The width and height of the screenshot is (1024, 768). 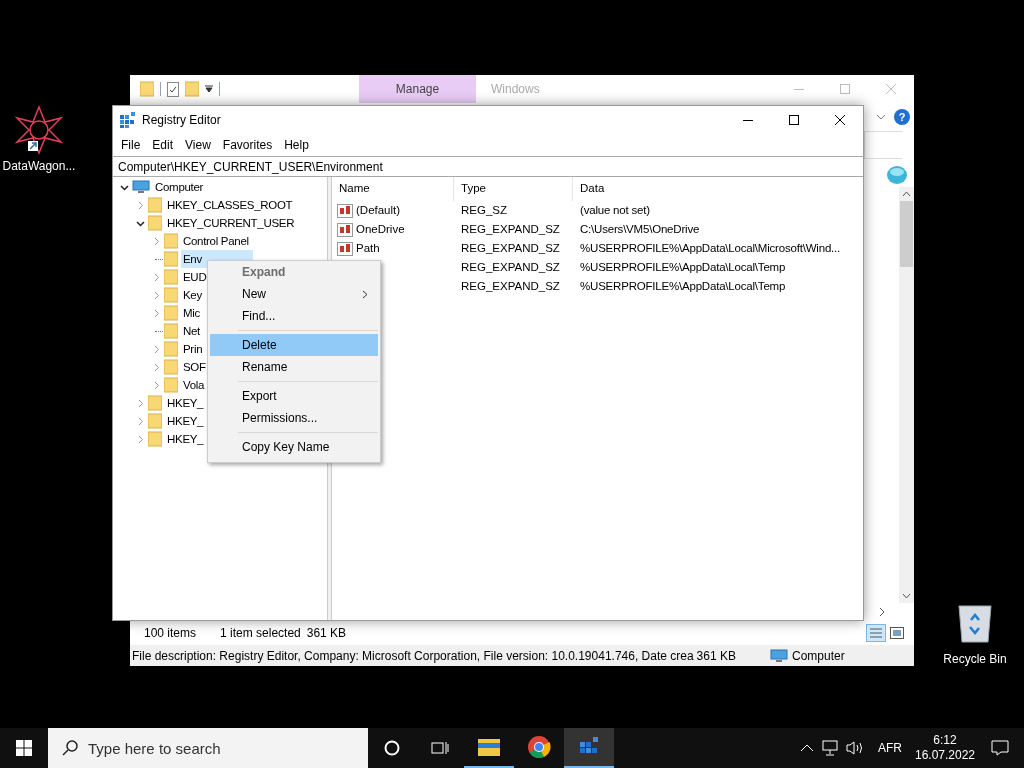 What do you see at coordinates (191, 331) in the screenshot?
I see `tree-item: Net` at bounding box center [191, 331].